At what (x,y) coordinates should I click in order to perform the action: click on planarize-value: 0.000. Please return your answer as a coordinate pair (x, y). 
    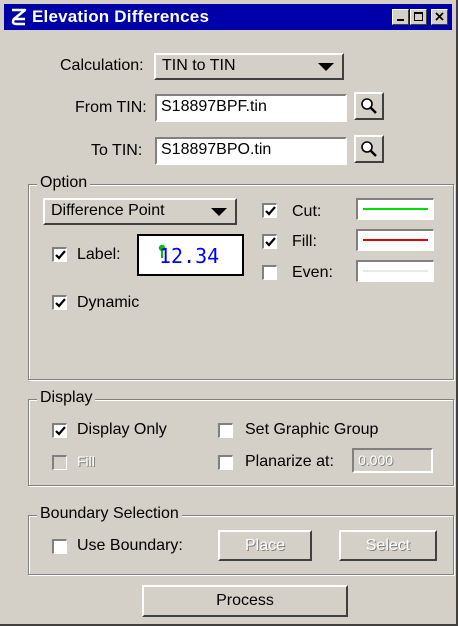
    Looking at the image, I should click on (376, 460).